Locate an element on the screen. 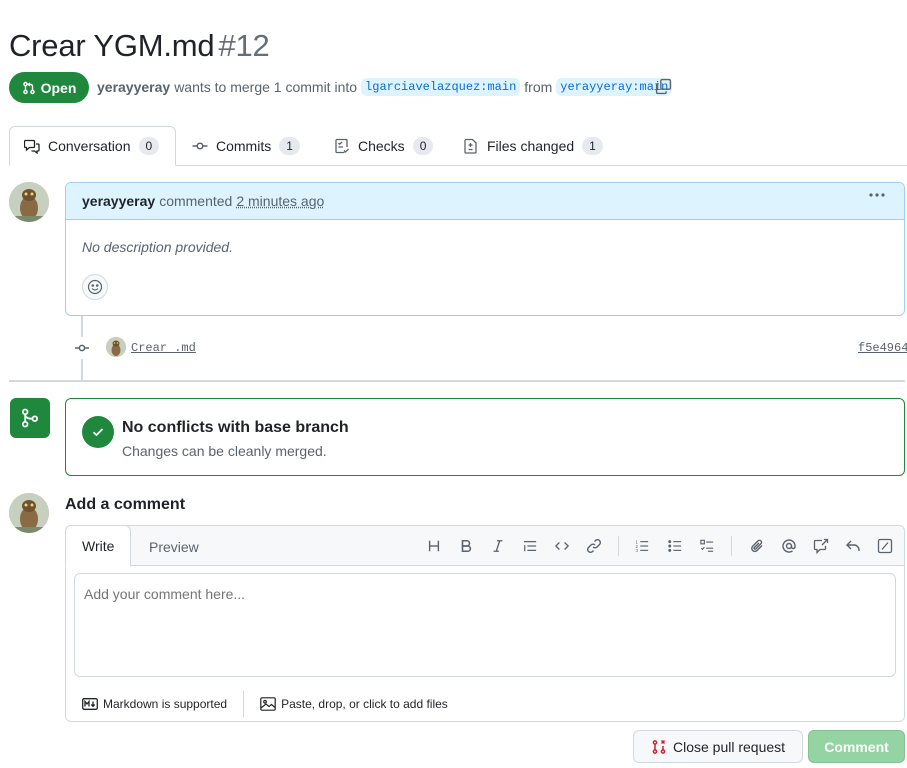 The width and height of the screenshot is (907, 768). merge-status-subtitle: Changes can be cleanly merged. is located at coordinates (224, 451).